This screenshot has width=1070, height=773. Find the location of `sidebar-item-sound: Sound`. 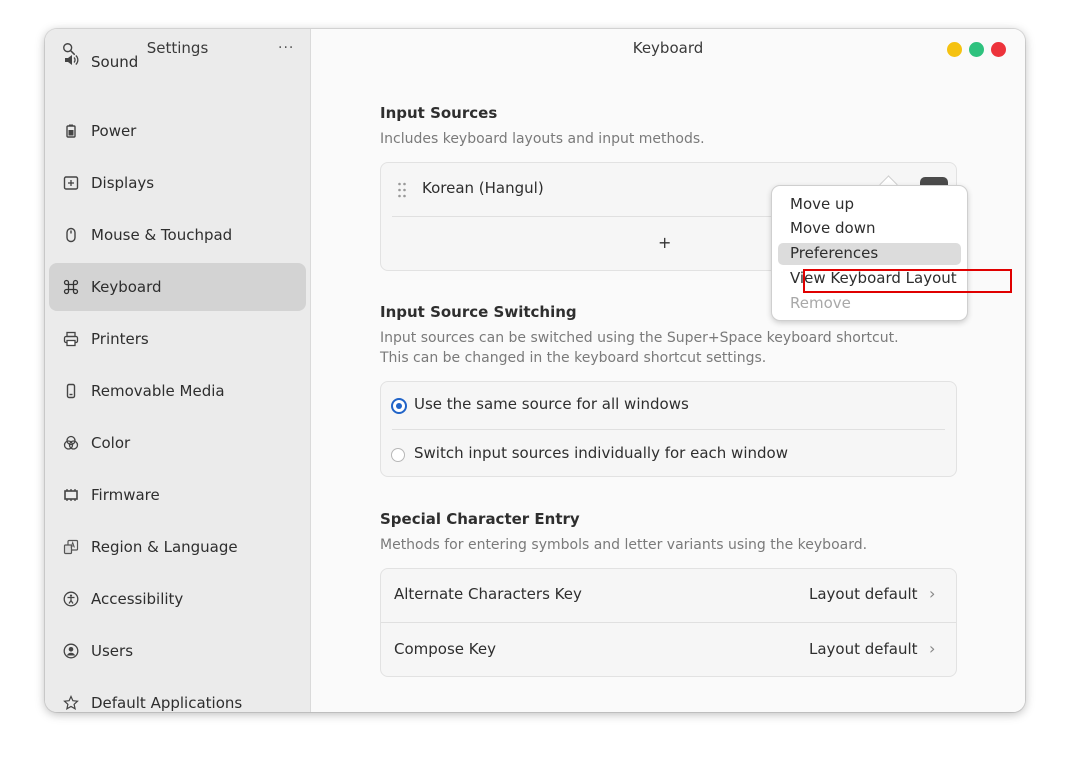

sidebar-item-sound: Sound is located at coordinates (177, 75).